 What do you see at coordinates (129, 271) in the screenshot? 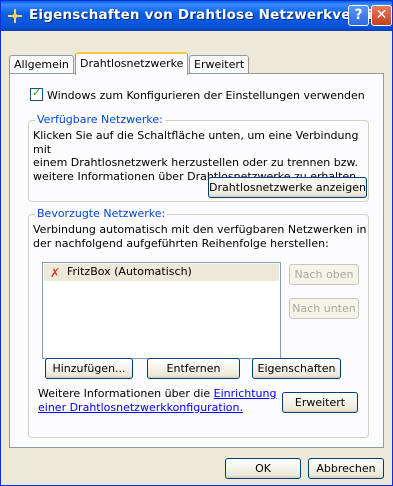
I see `network-name: FritzBox (Automatisch)` at bounding box center [129, 271].